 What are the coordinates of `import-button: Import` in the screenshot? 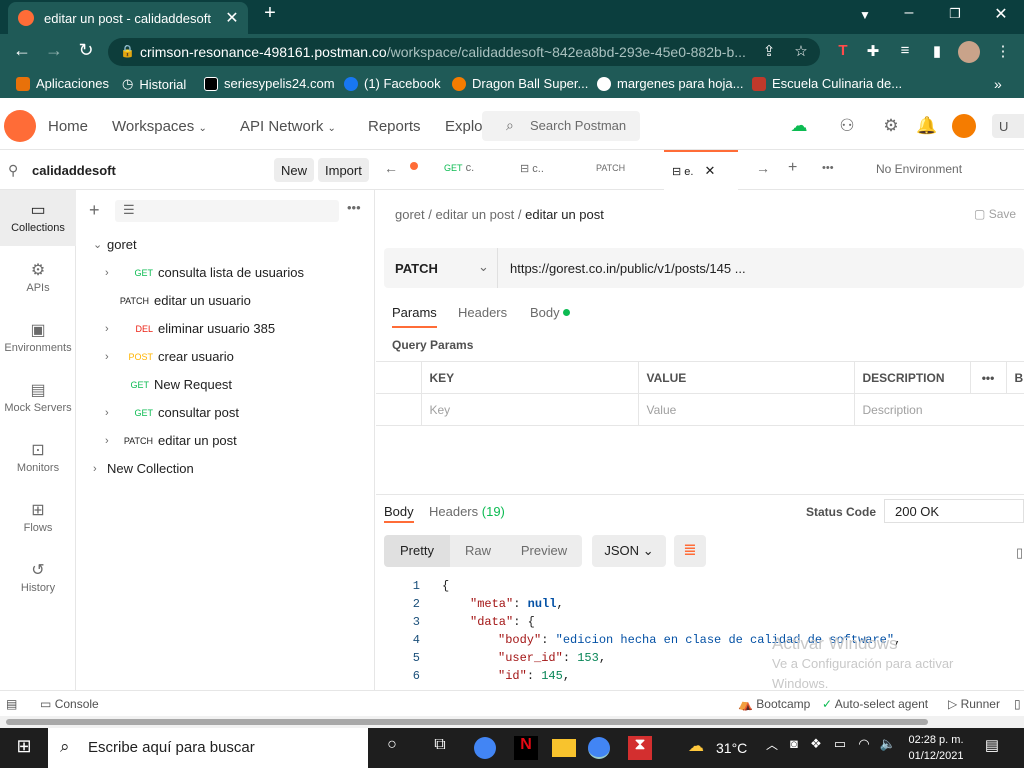 It's located at (343, 170).